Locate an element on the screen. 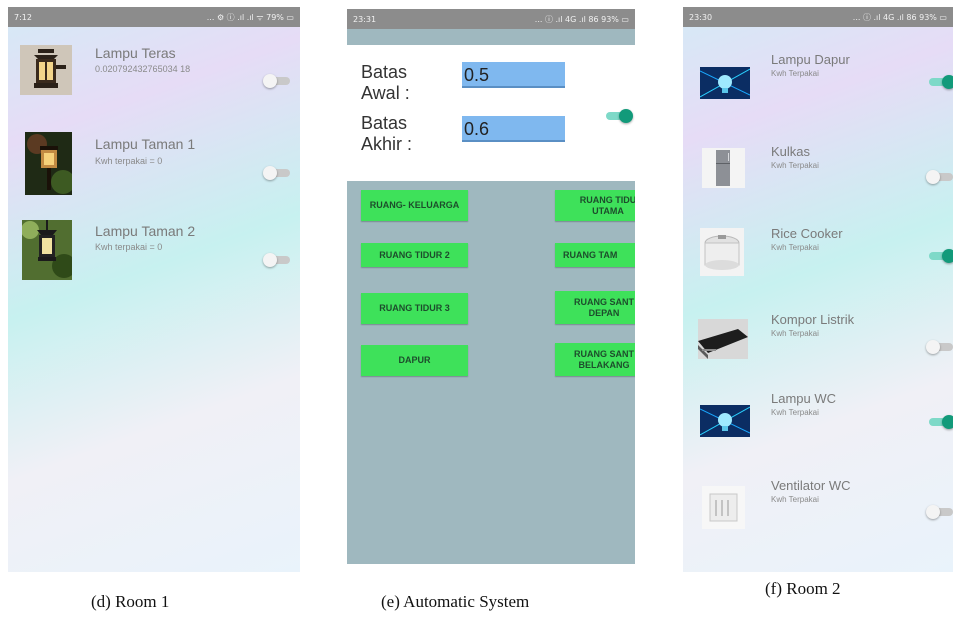  room-button: DAPUR is located at coordinates (414, 360).